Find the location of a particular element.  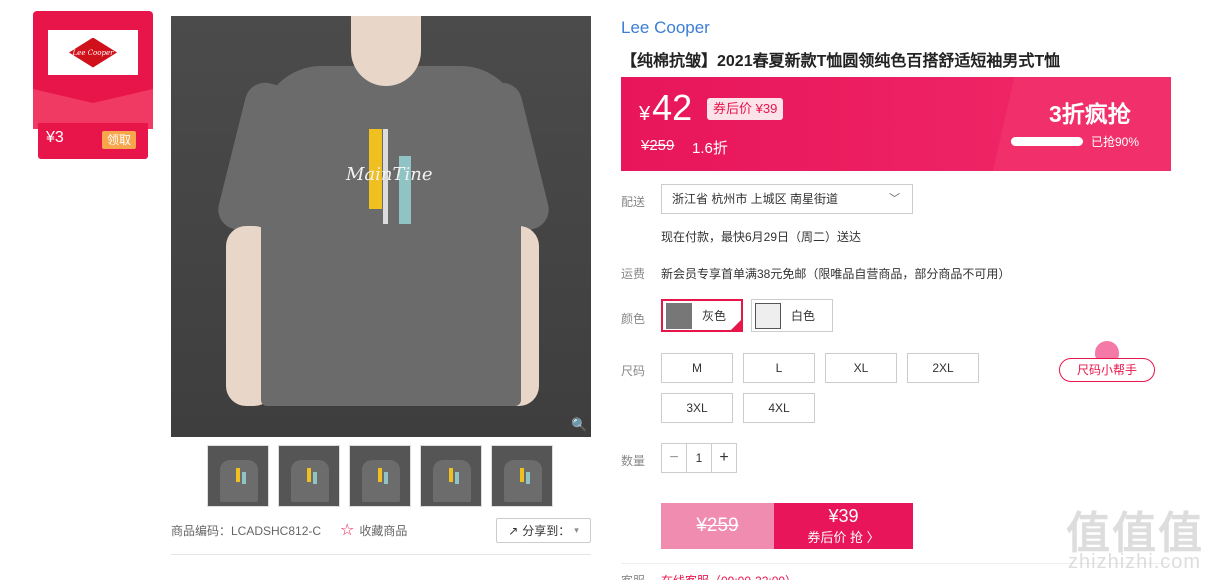

sold-progress-bar is located at coordinates (1047, 141).